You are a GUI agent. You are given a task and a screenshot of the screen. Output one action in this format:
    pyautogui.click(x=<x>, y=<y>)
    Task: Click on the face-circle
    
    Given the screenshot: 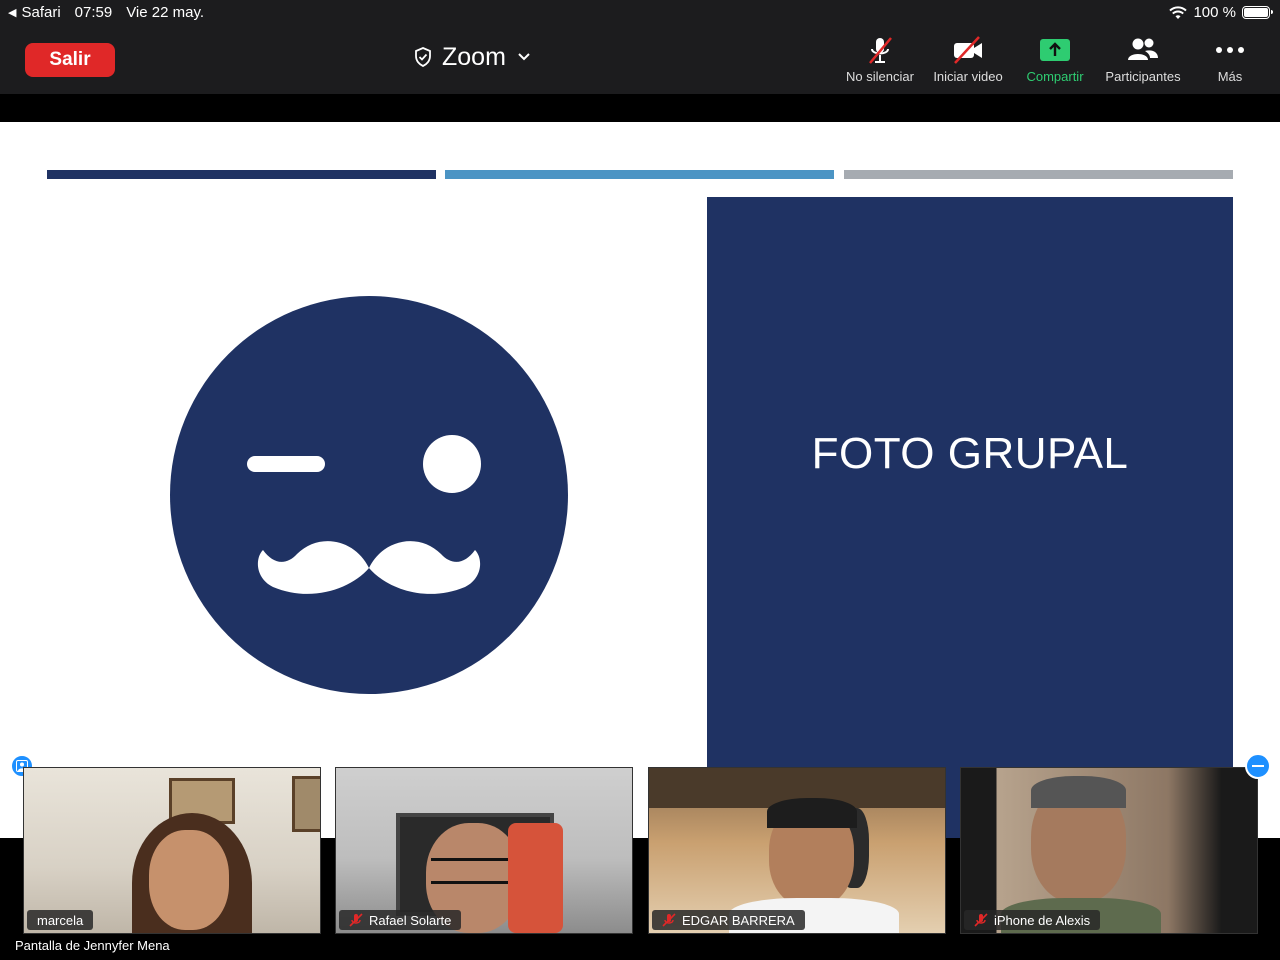 What is the action you would take?
    pyautogui.click(x=369, y=495)
    